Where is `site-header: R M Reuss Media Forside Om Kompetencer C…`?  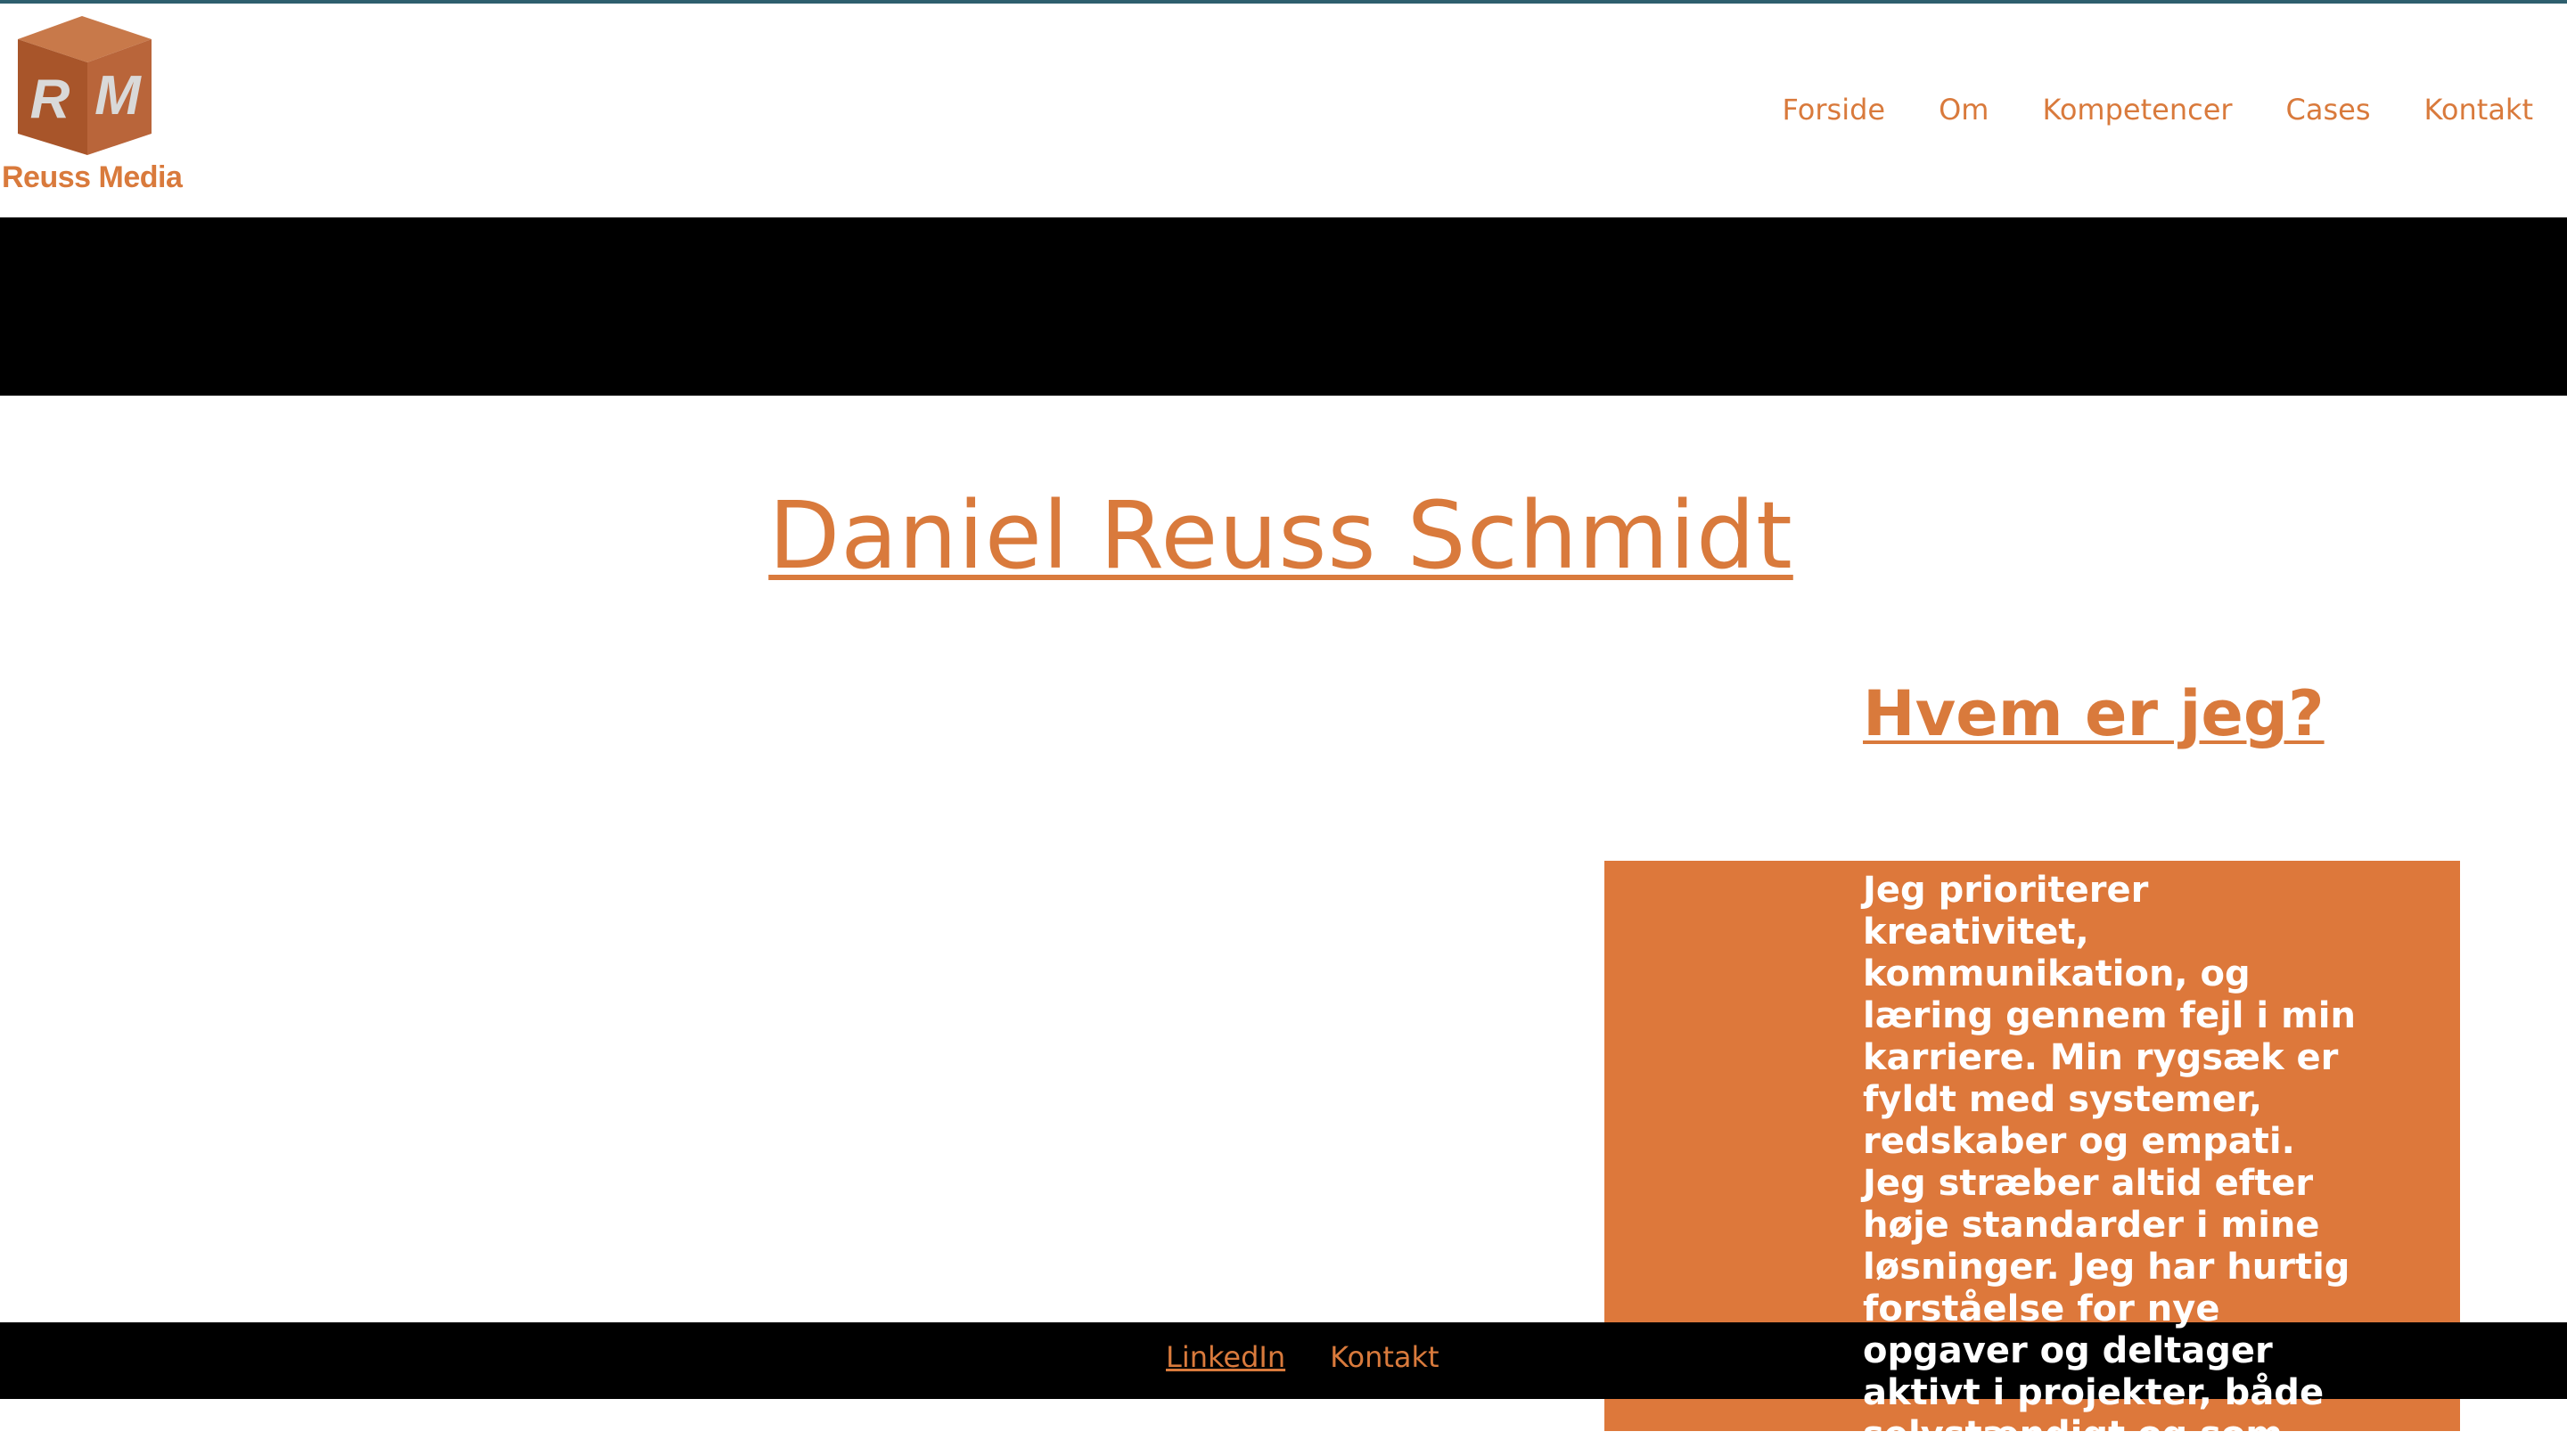 site-header: R M Reuss Media Forside Om Kompetencer C… is located at coordinates (1283, 110).